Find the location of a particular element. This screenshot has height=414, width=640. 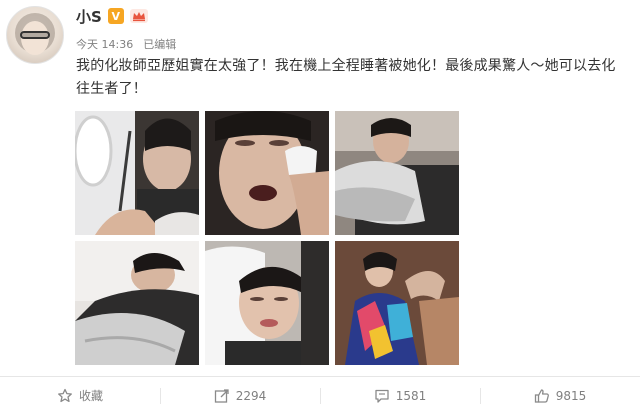

action-bar: 收藏 2294 1581 9815 is located at coordinates (320, 395).